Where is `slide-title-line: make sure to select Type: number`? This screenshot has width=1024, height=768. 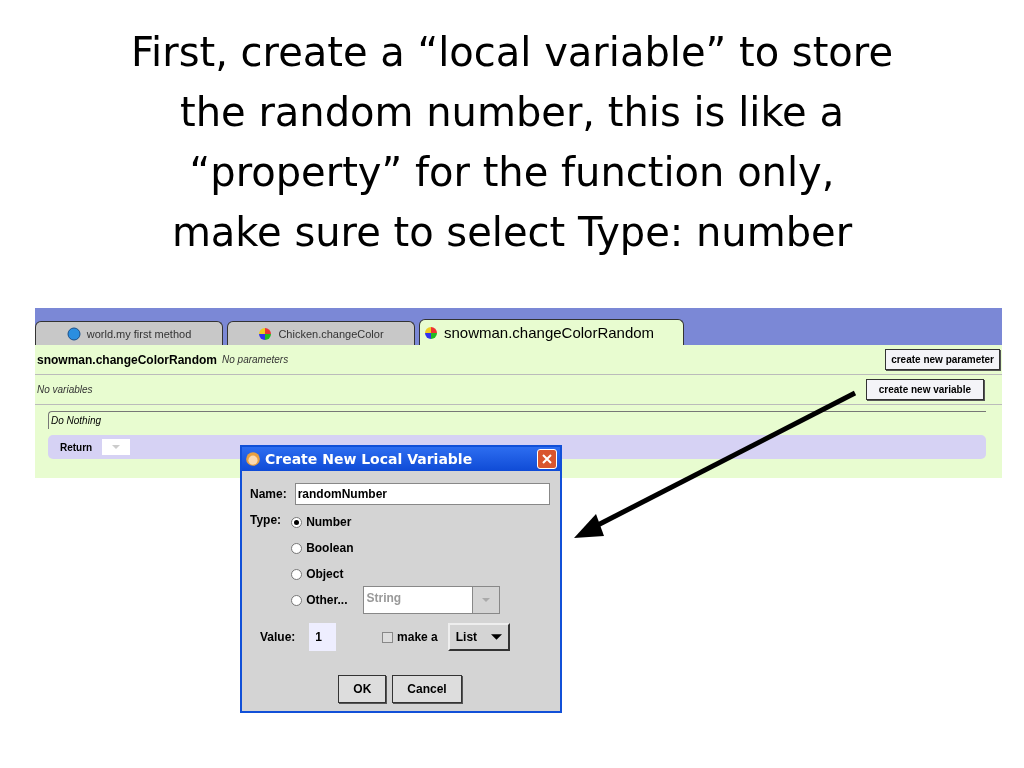
slide-title-line: make sure to select Type: number is located at coordinates (512, 232).